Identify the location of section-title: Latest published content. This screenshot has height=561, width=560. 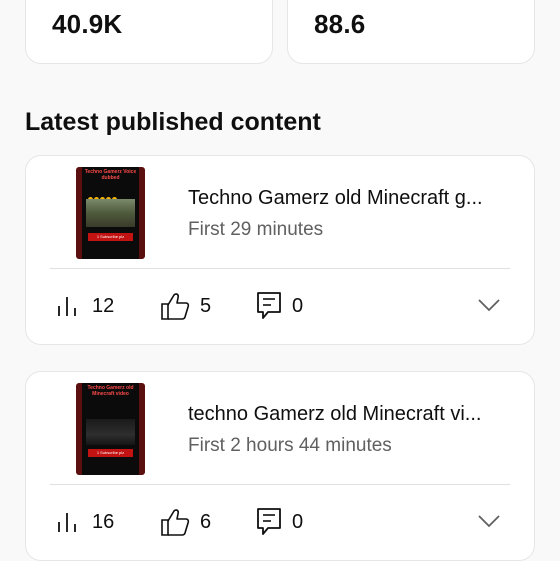
(173, 122).